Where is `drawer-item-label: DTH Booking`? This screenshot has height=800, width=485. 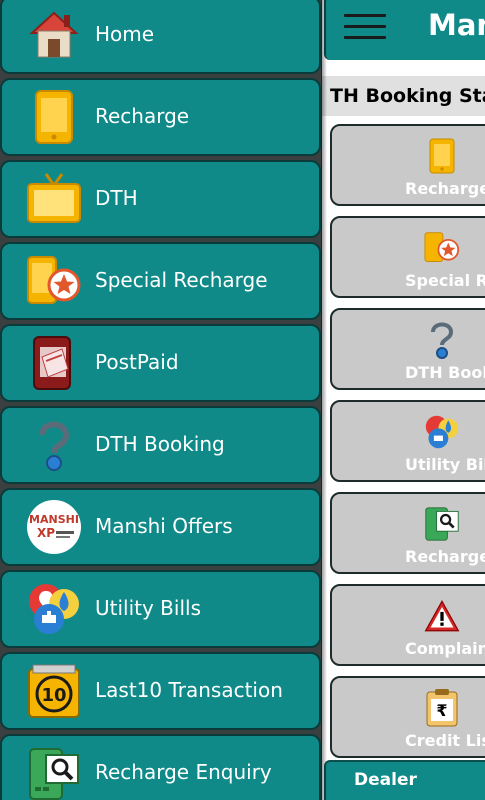 drawer-item-label: DTH Booking is located at coordinates (160, 444).